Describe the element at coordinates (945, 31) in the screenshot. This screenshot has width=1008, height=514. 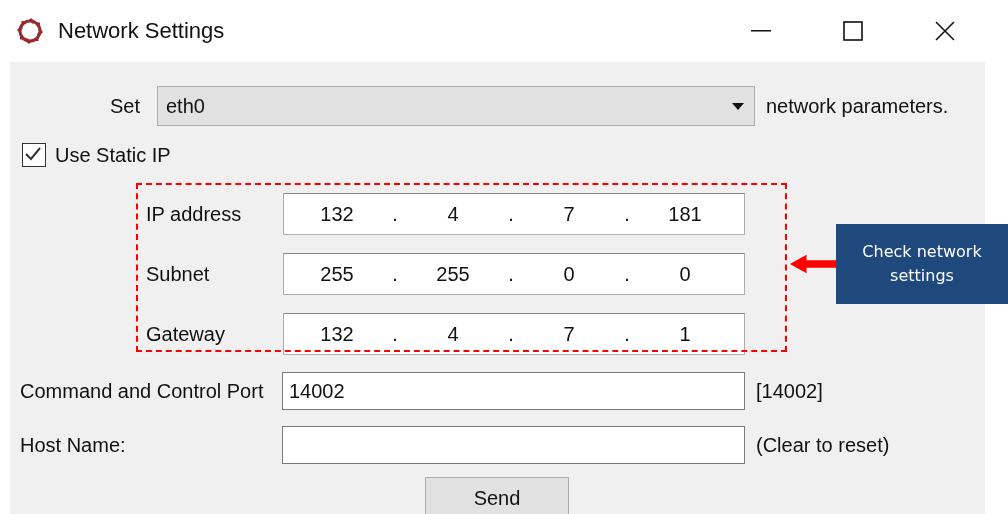
I see `close-icon` at that location.